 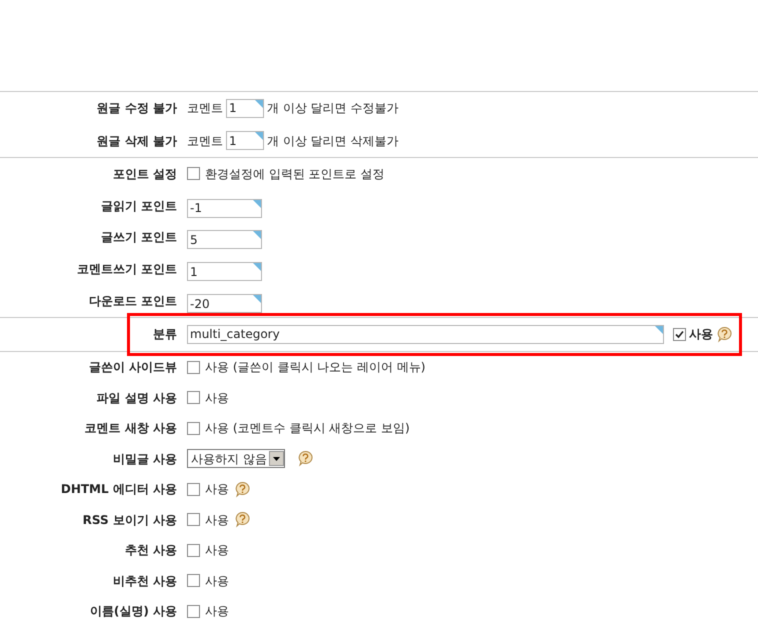 What do you see at coordinates (136, 398) in the screenshot?
I see `field-label: 파일 설명 사용` at bounding box center [136, 398].